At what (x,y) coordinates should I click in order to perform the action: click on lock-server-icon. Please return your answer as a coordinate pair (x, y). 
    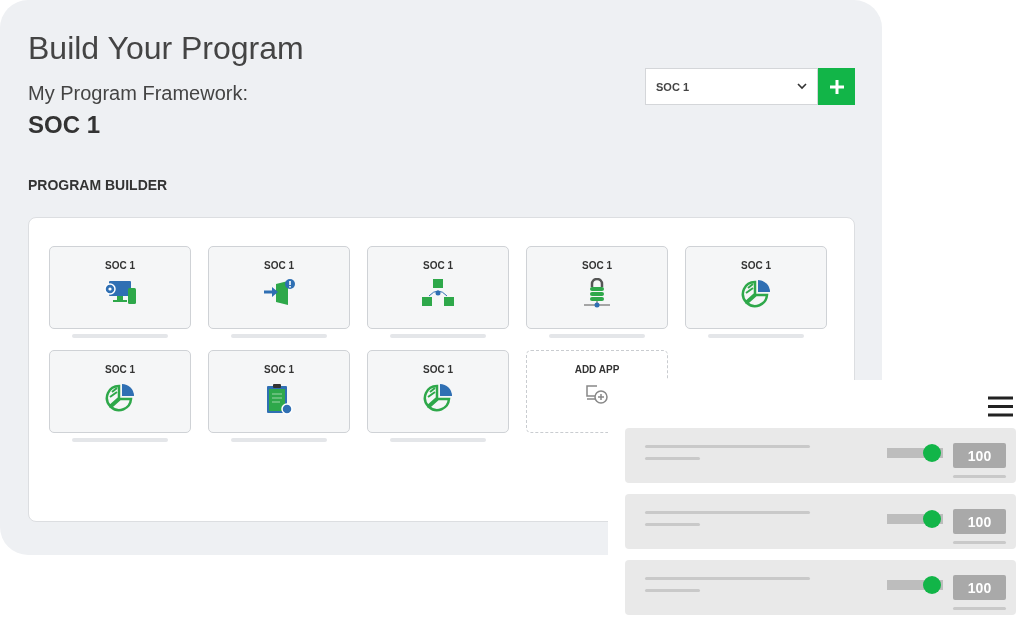
    Looking at the image, I should click on (597, 294).